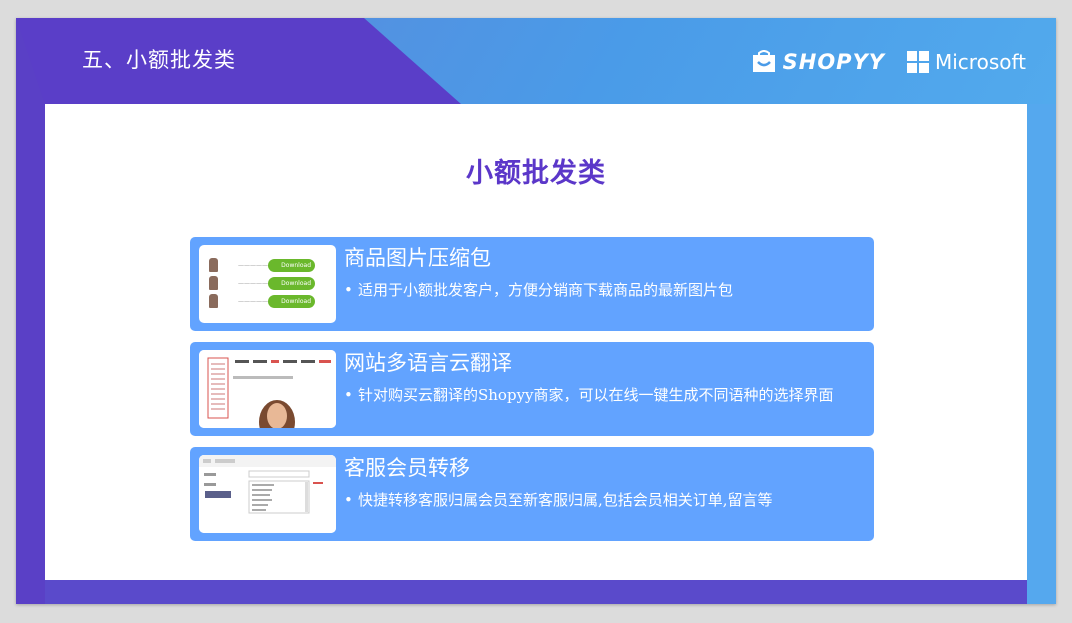 Image resolution: width=1072 pixels, height=623 pixels. I want to click on card-description-text: 适用于小额批发客户，方便分销商下载商品的最新图片包, so click(546, 290).